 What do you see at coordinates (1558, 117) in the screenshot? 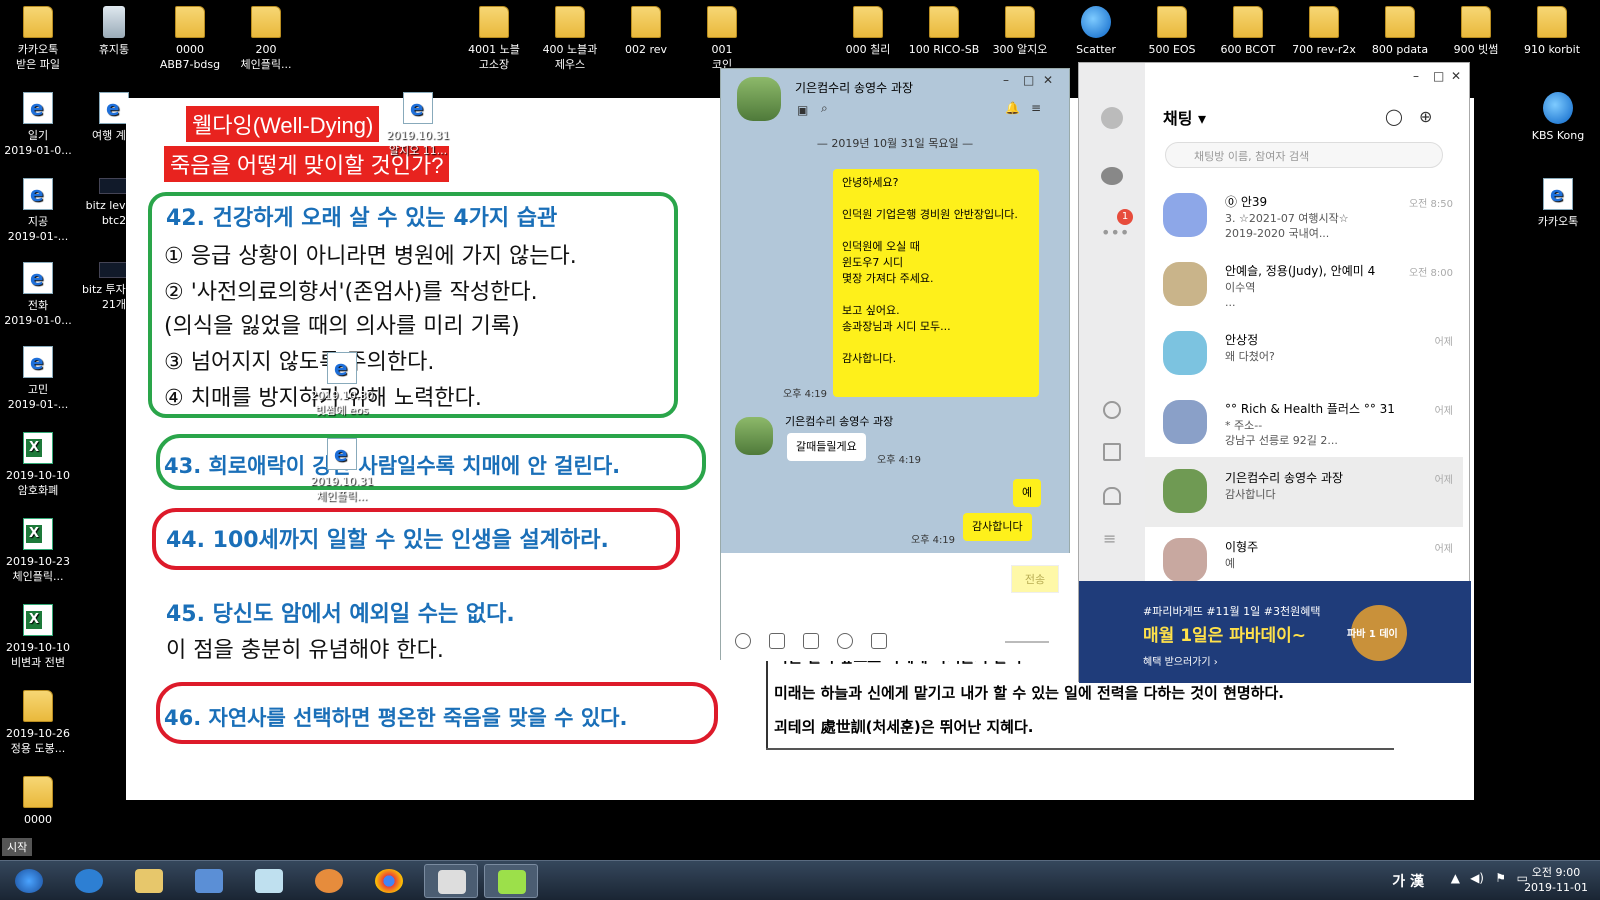
I see `desktop-icon-right-0: KBS Kong` at bounding box center [1558, 117].